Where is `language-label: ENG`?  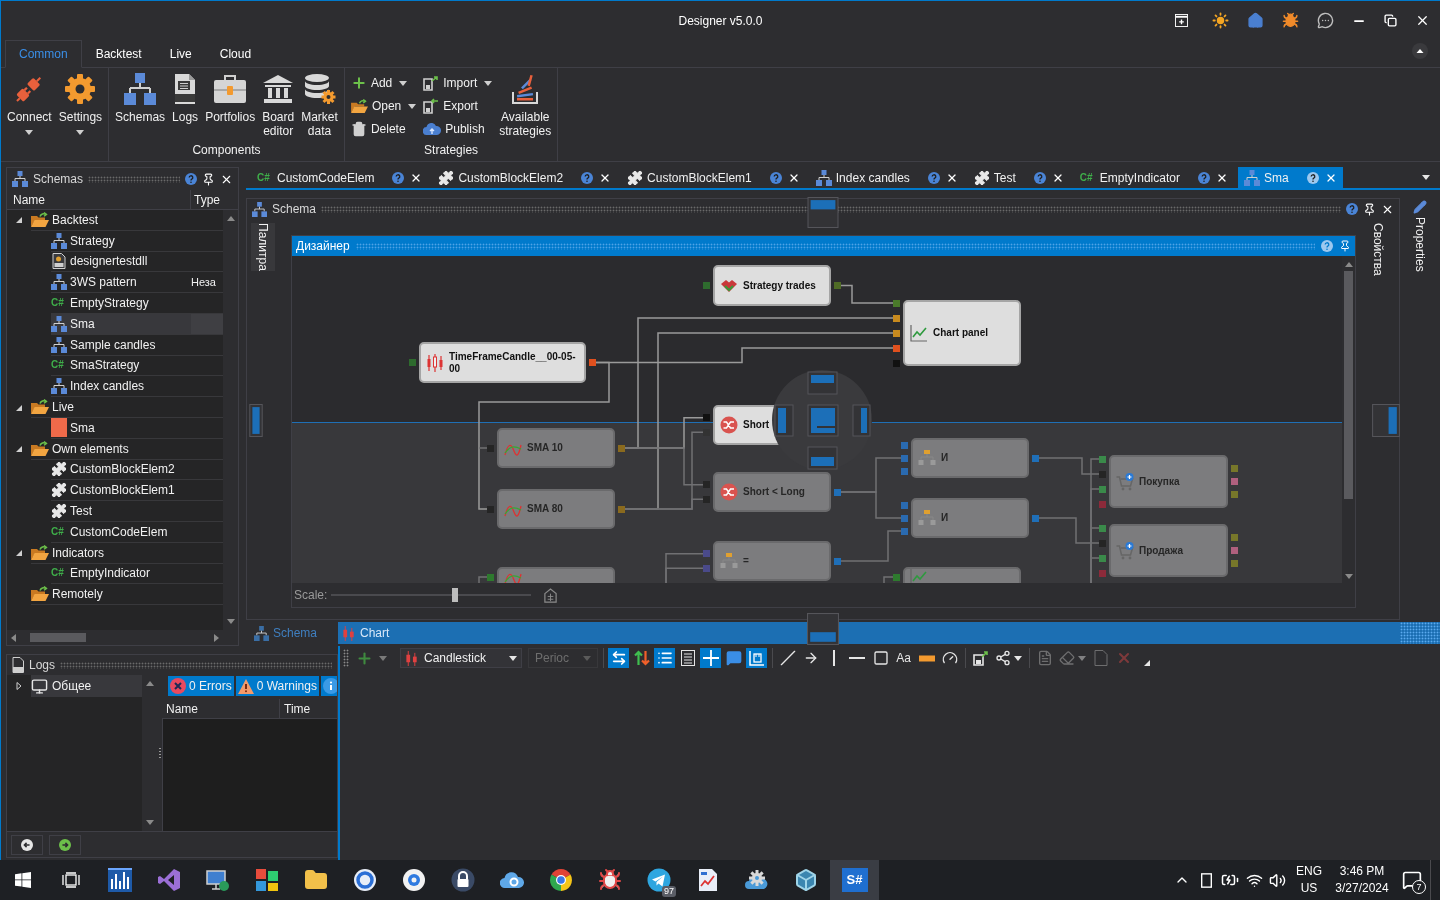 language-label: ENG is located at coordinates (1309, 871).